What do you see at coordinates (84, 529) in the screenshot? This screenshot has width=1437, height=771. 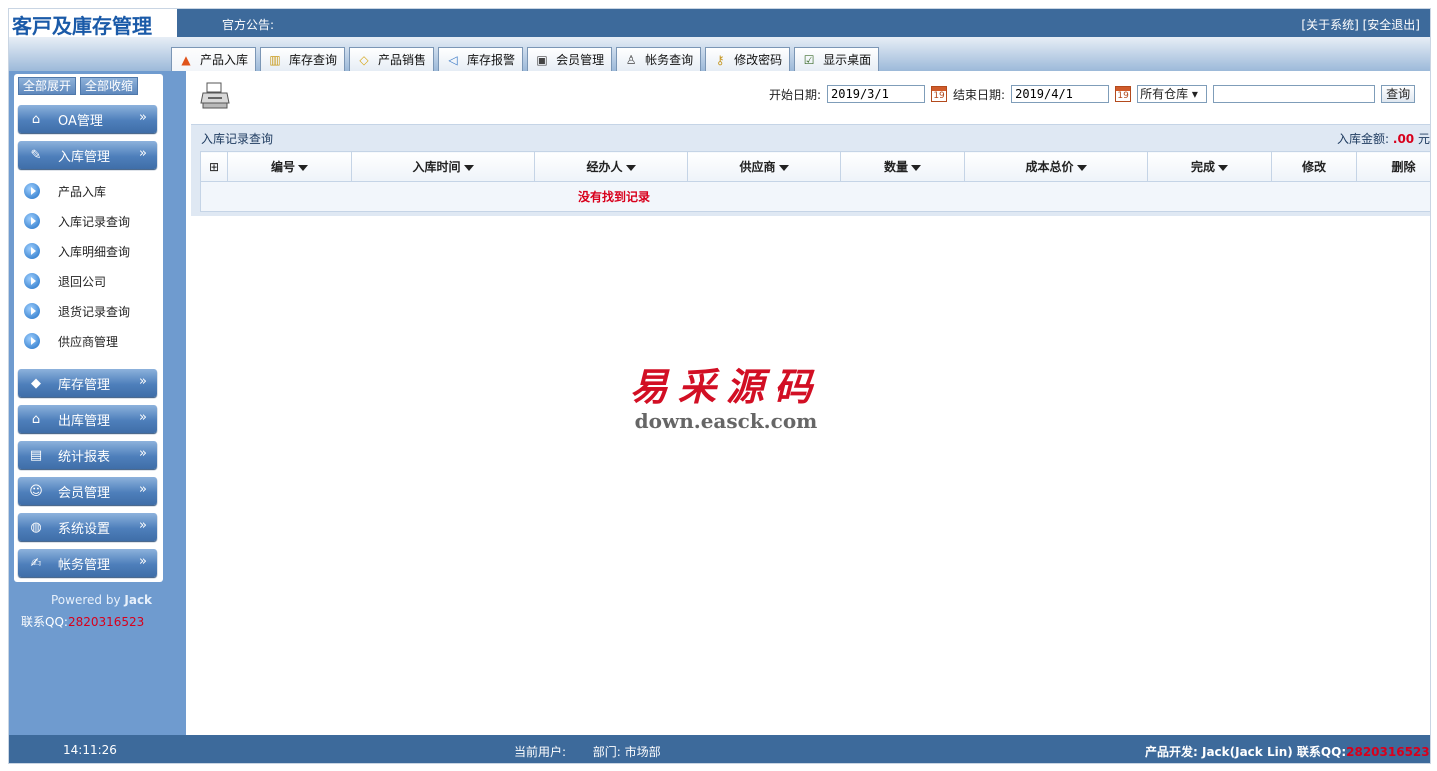 I see `category-label: 系统设置` at bounding box center [84, 529].